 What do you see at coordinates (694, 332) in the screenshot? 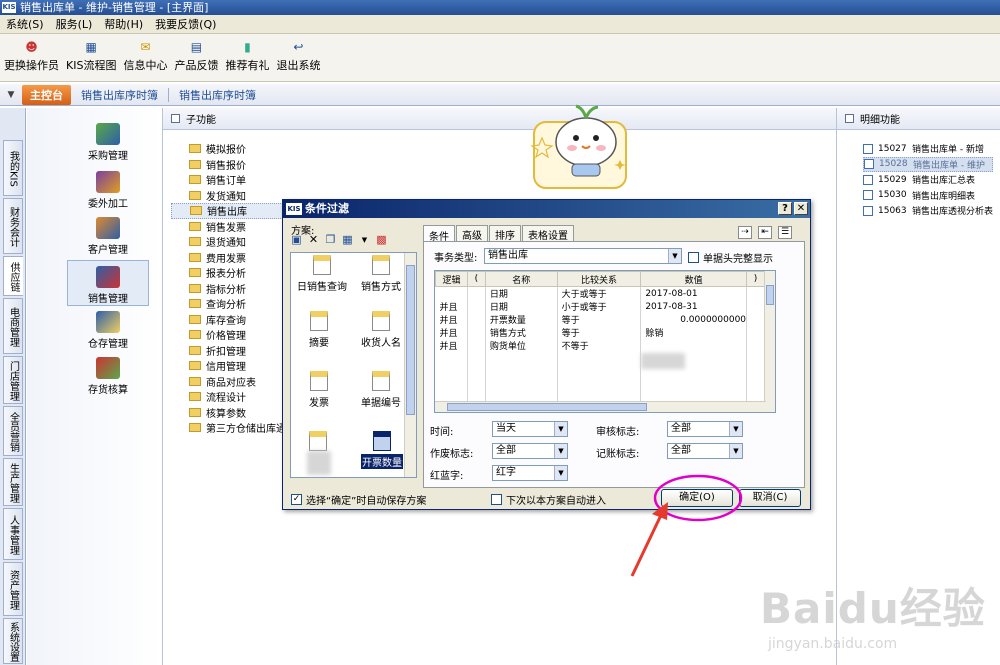
I see `table-cell: 赊销` at bounding box center [694, 332].